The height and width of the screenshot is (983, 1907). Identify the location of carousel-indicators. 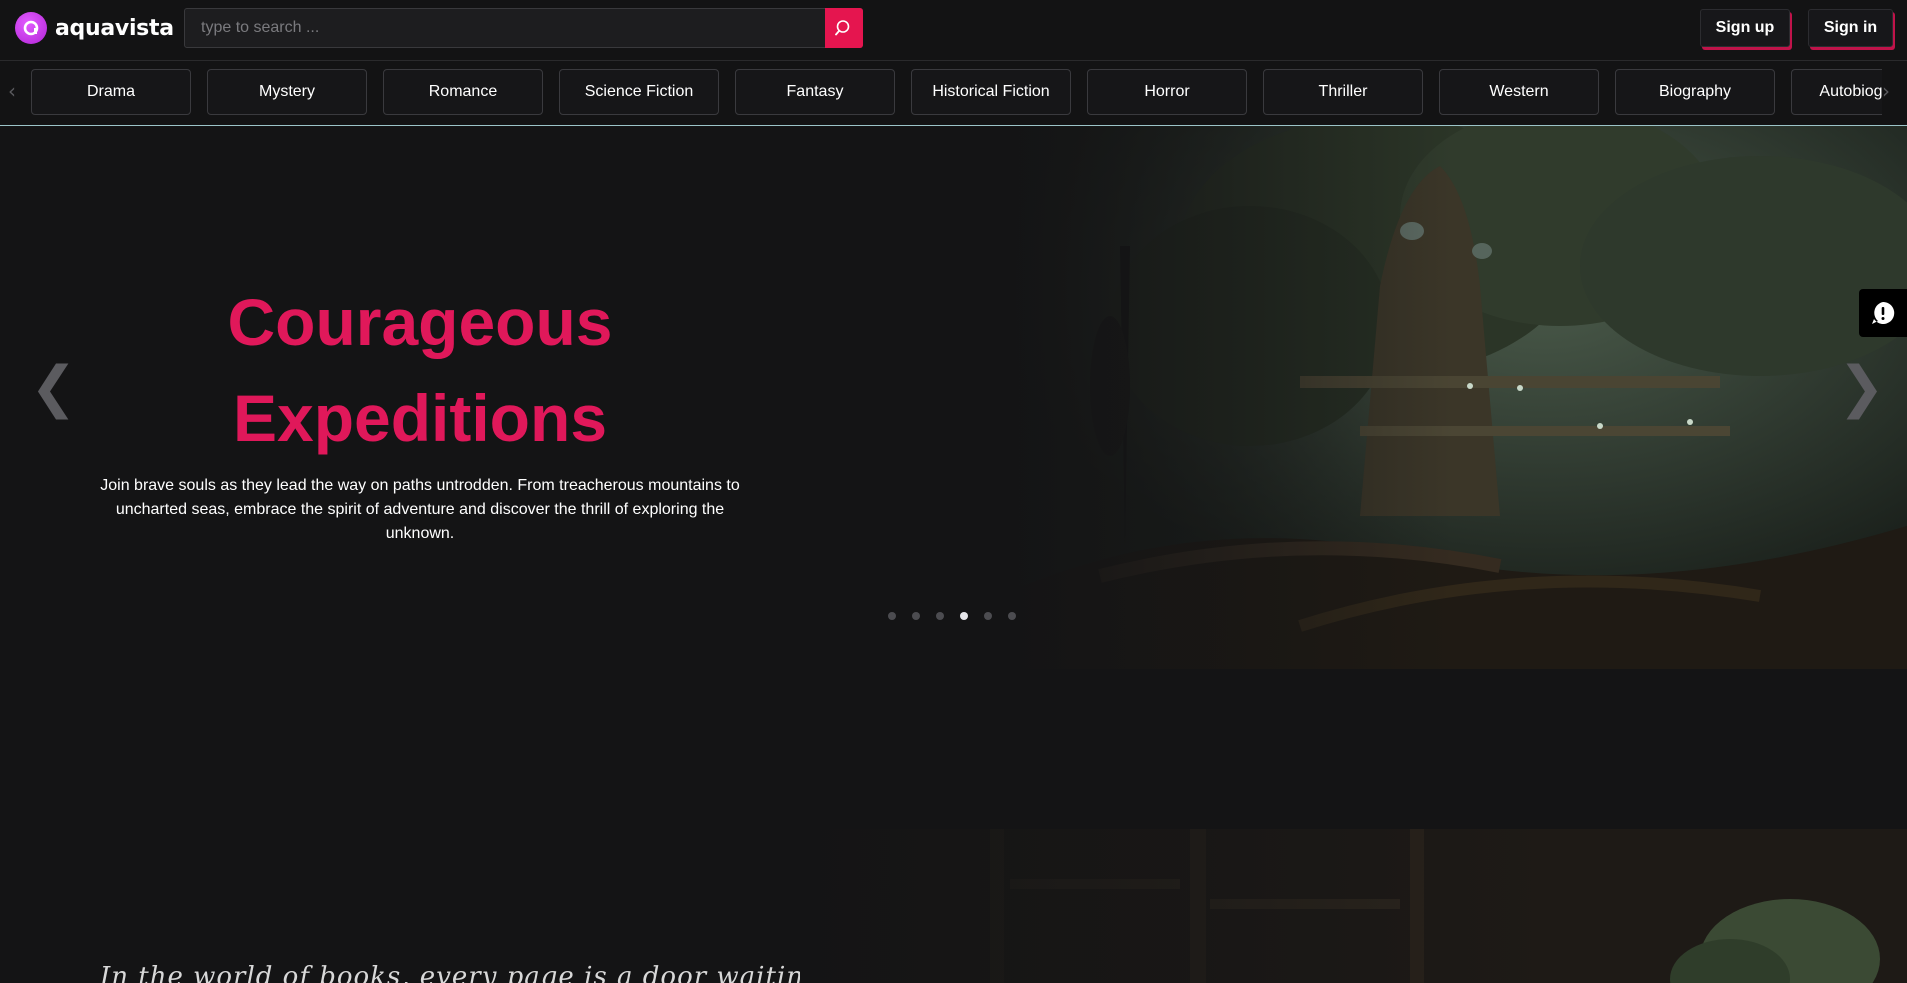
(952, 616).